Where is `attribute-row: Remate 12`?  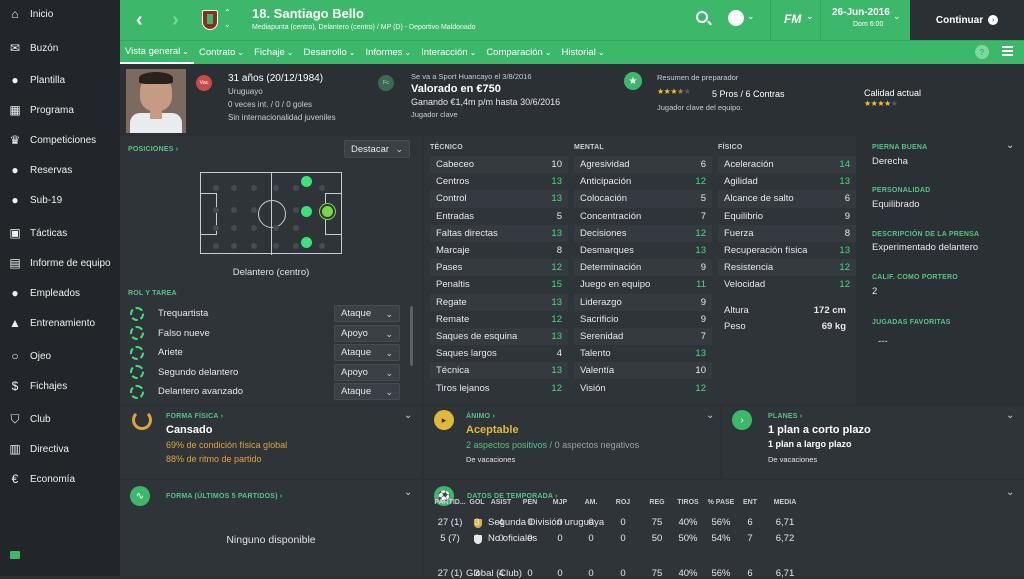 attribute-row: Remate 12 is located at coordinates (499, 319).